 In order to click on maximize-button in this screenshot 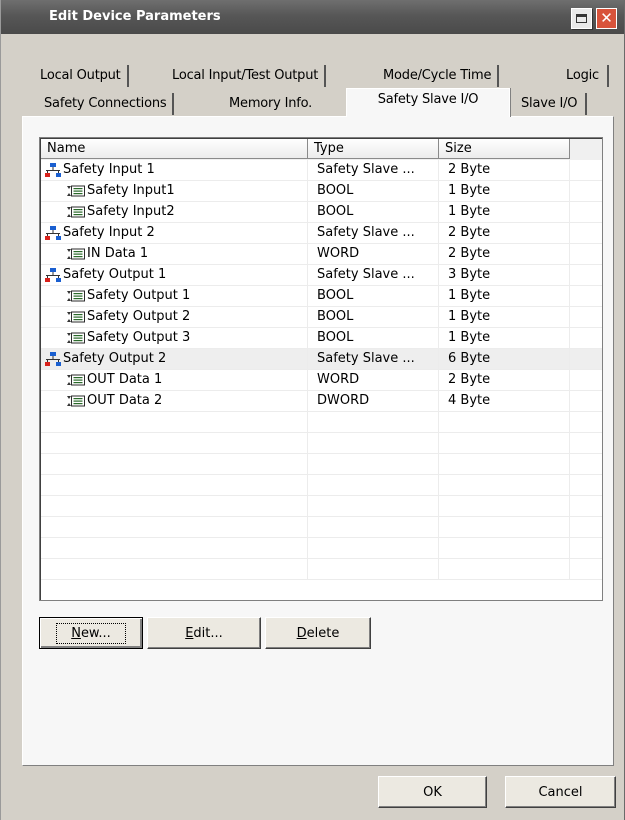, I will do `click(581, 18)`.